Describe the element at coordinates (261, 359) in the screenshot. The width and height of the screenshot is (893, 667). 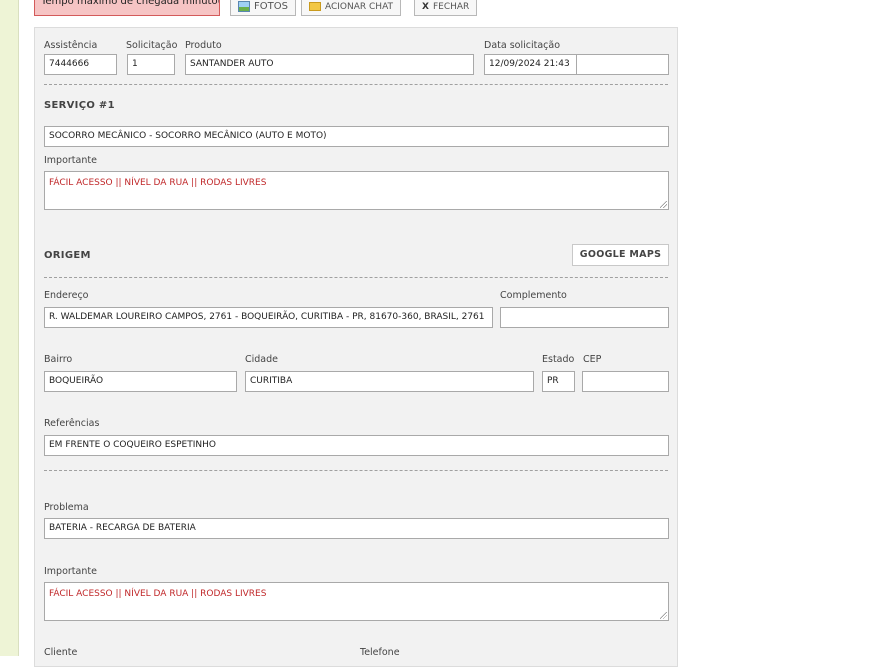
I see `cidade-label: Cidade` at that location.